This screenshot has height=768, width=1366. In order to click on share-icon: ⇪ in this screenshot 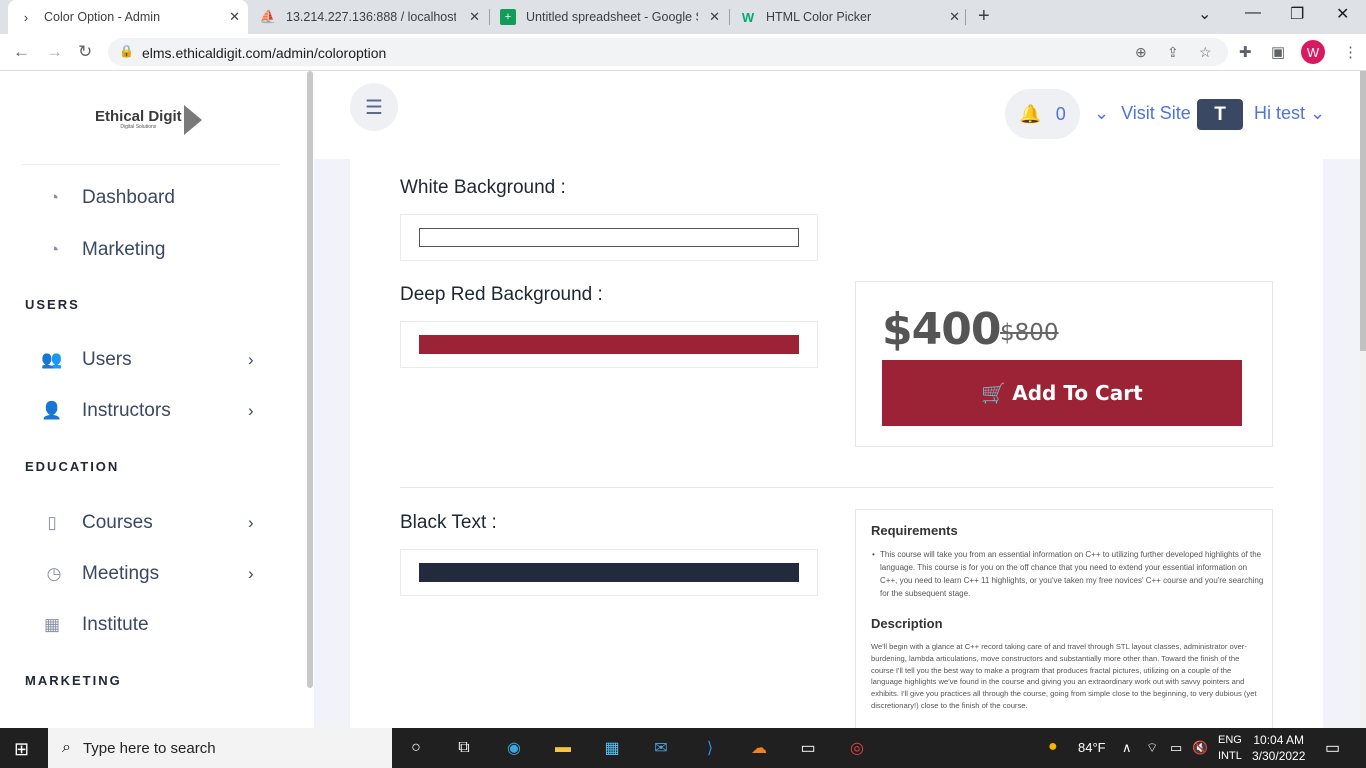, I will do `click(1173, 52)`.